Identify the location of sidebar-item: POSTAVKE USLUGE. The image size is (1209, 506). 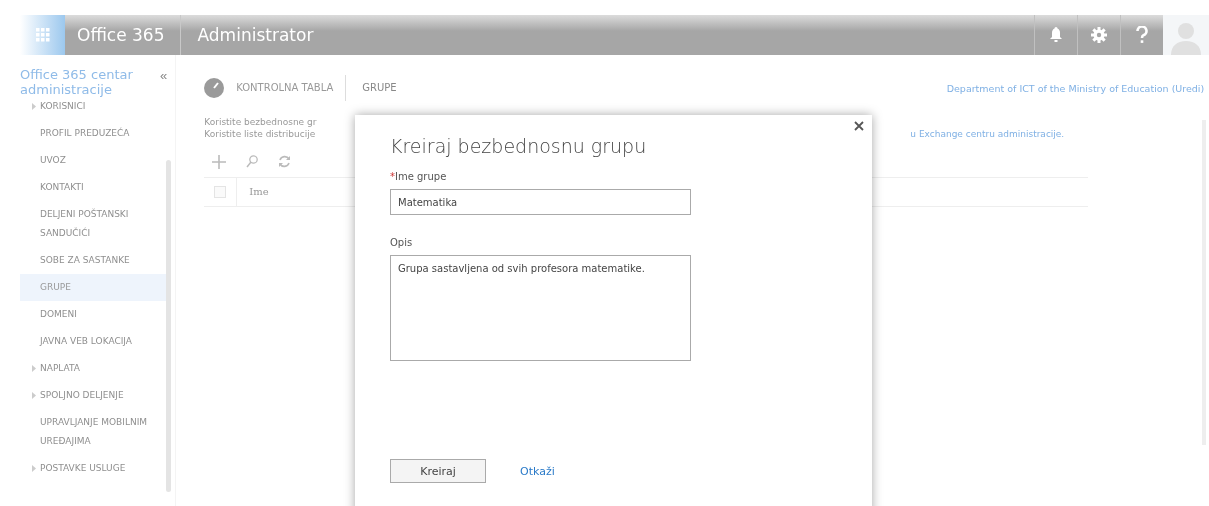
(95, 468).